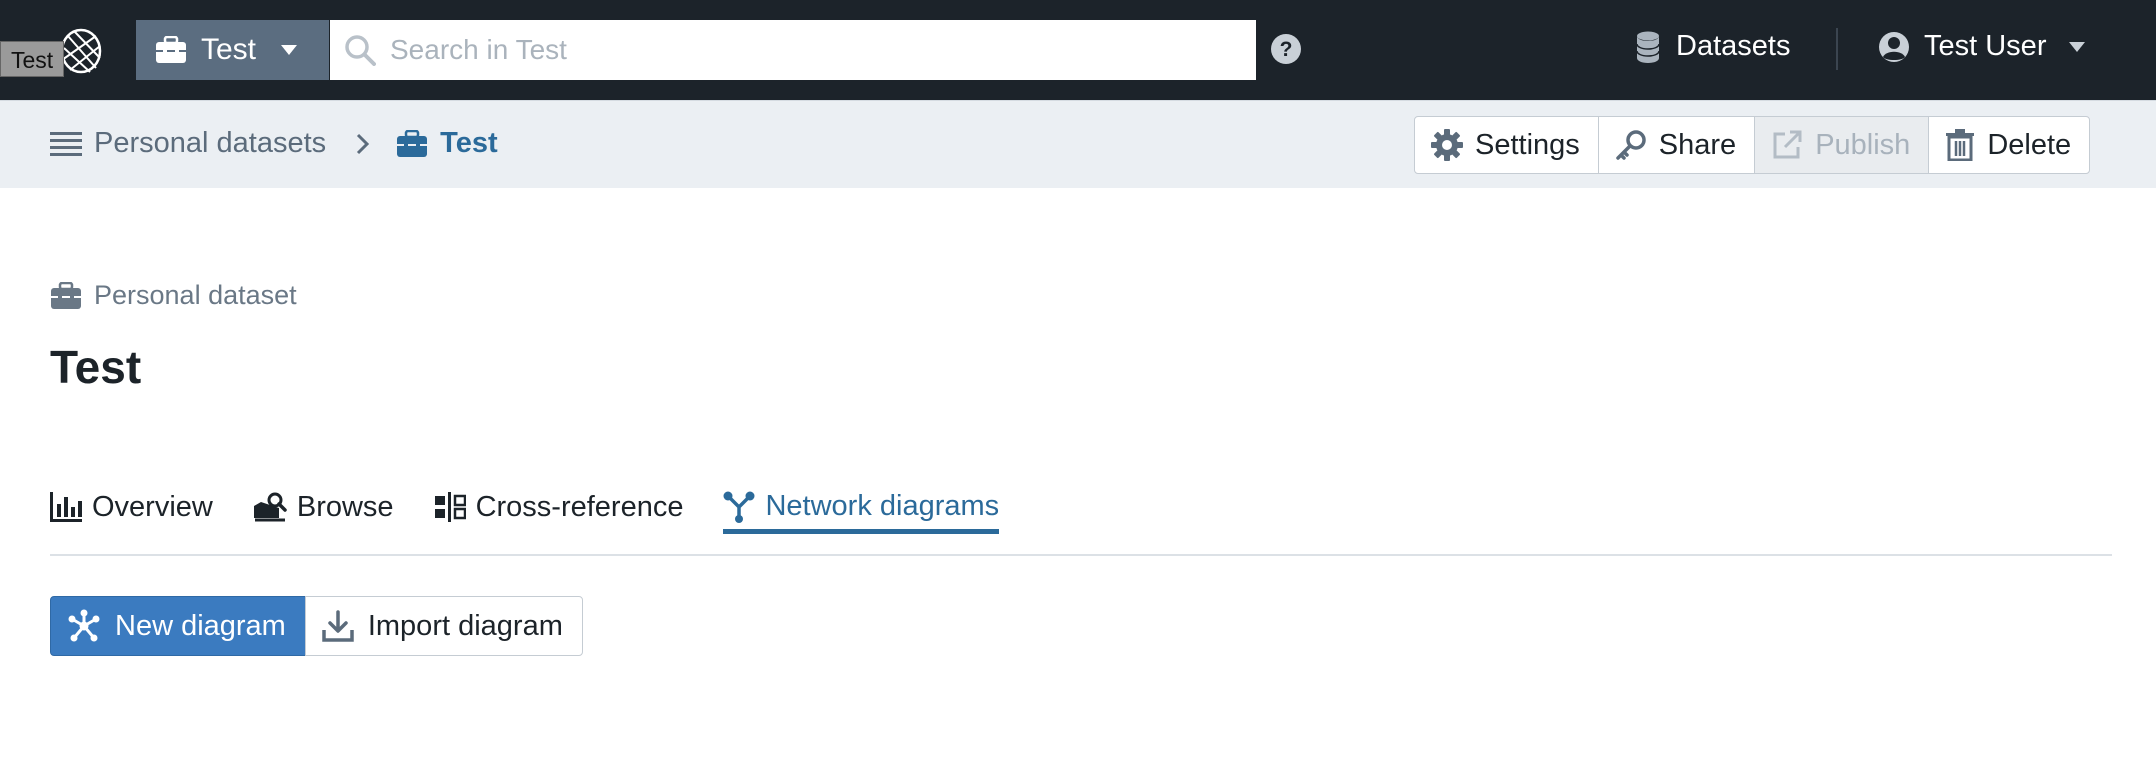 This screenshot has height=758, width=2156. I want to click on tab-network-diagrams-label: Network diagrams, so click(882, 506).